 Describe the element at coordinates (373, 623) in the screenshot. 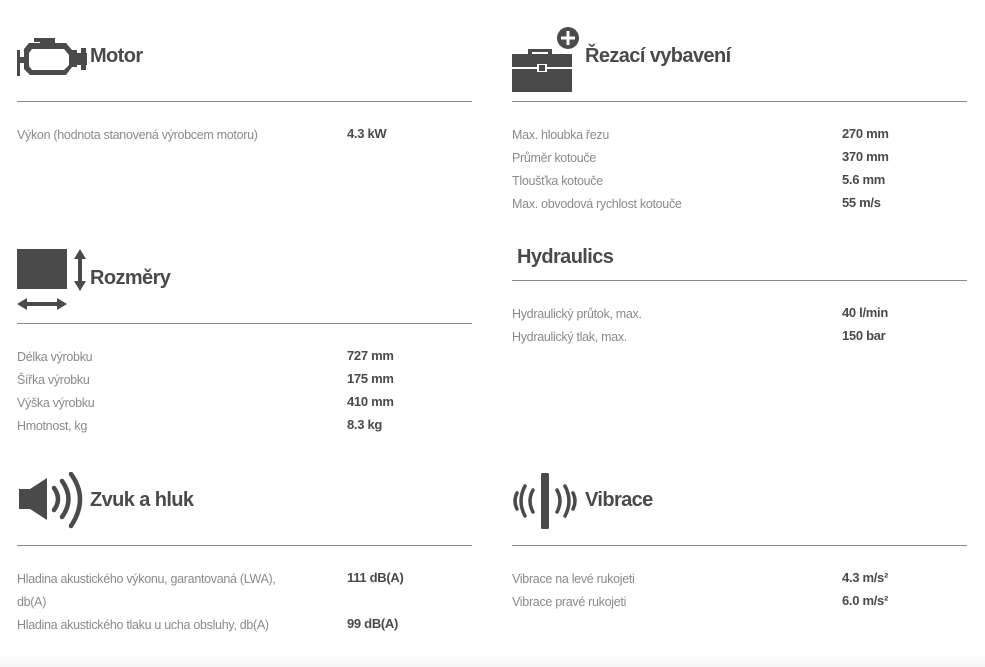

I see `spec-value: 99 dB(A)` at that location.